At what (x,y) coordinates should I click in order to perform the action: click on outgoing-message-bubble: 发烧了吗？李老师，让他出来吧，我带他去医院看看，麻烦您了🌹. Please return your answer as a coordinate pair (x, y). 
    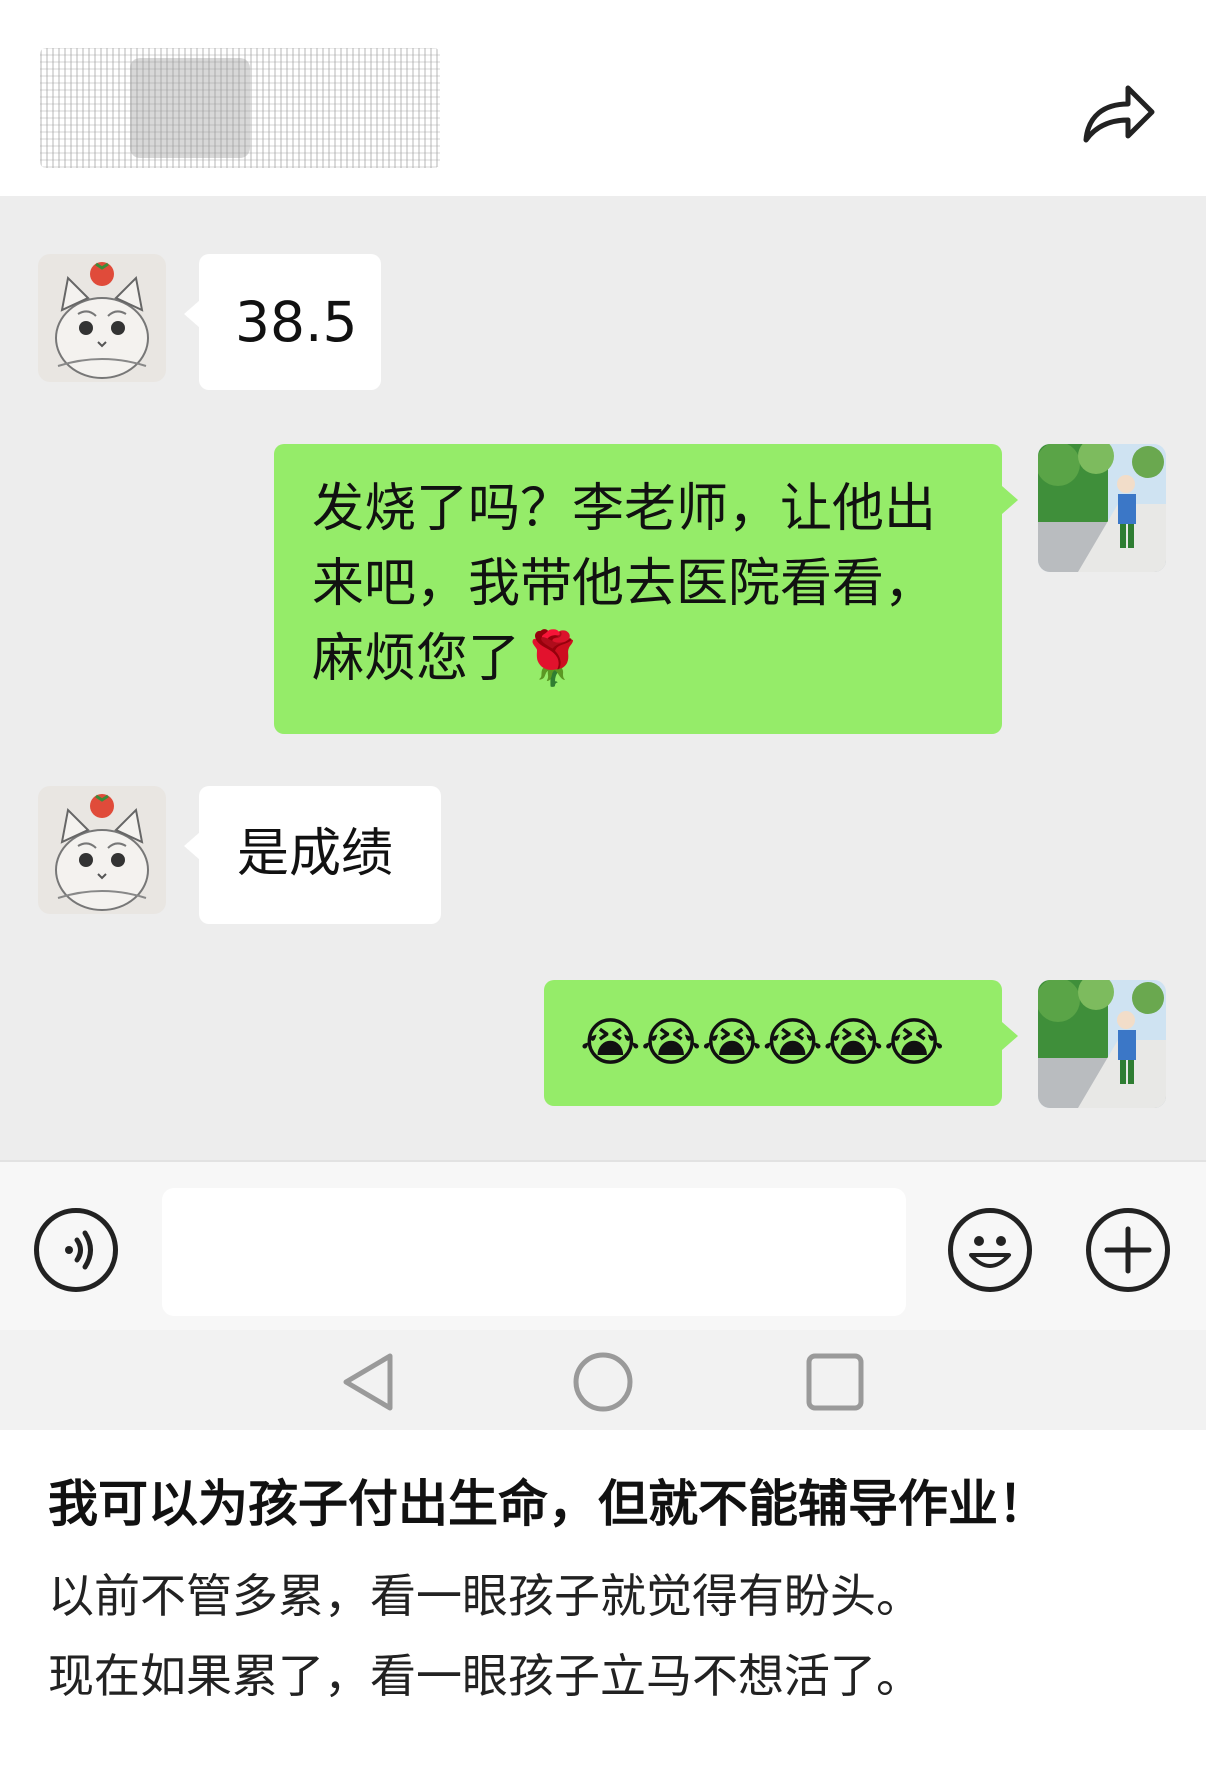
    Looking at the image, I should click on (638, 589).